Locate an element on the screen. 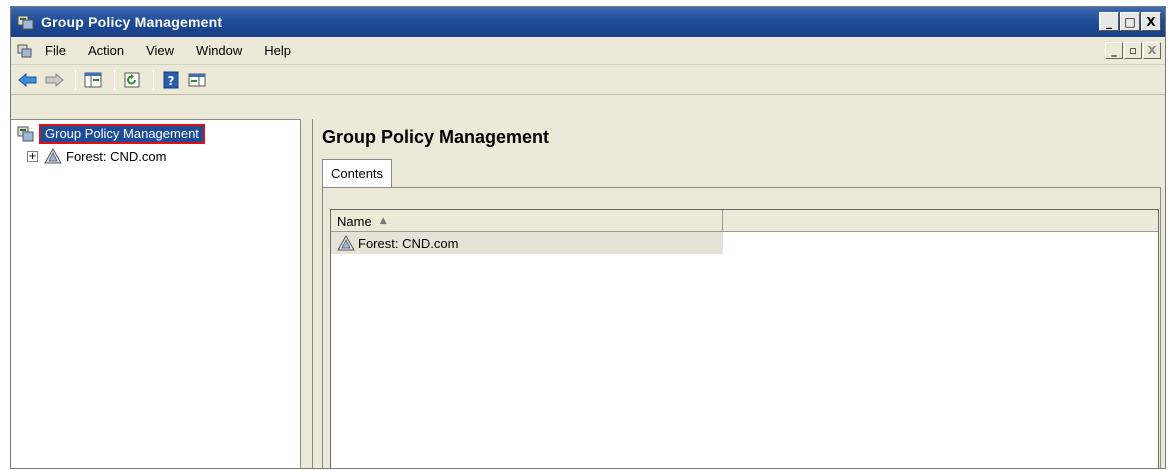 This screenshot has height=471, width=1171. show-hide-tree-button is located at coordinates (93, 80).